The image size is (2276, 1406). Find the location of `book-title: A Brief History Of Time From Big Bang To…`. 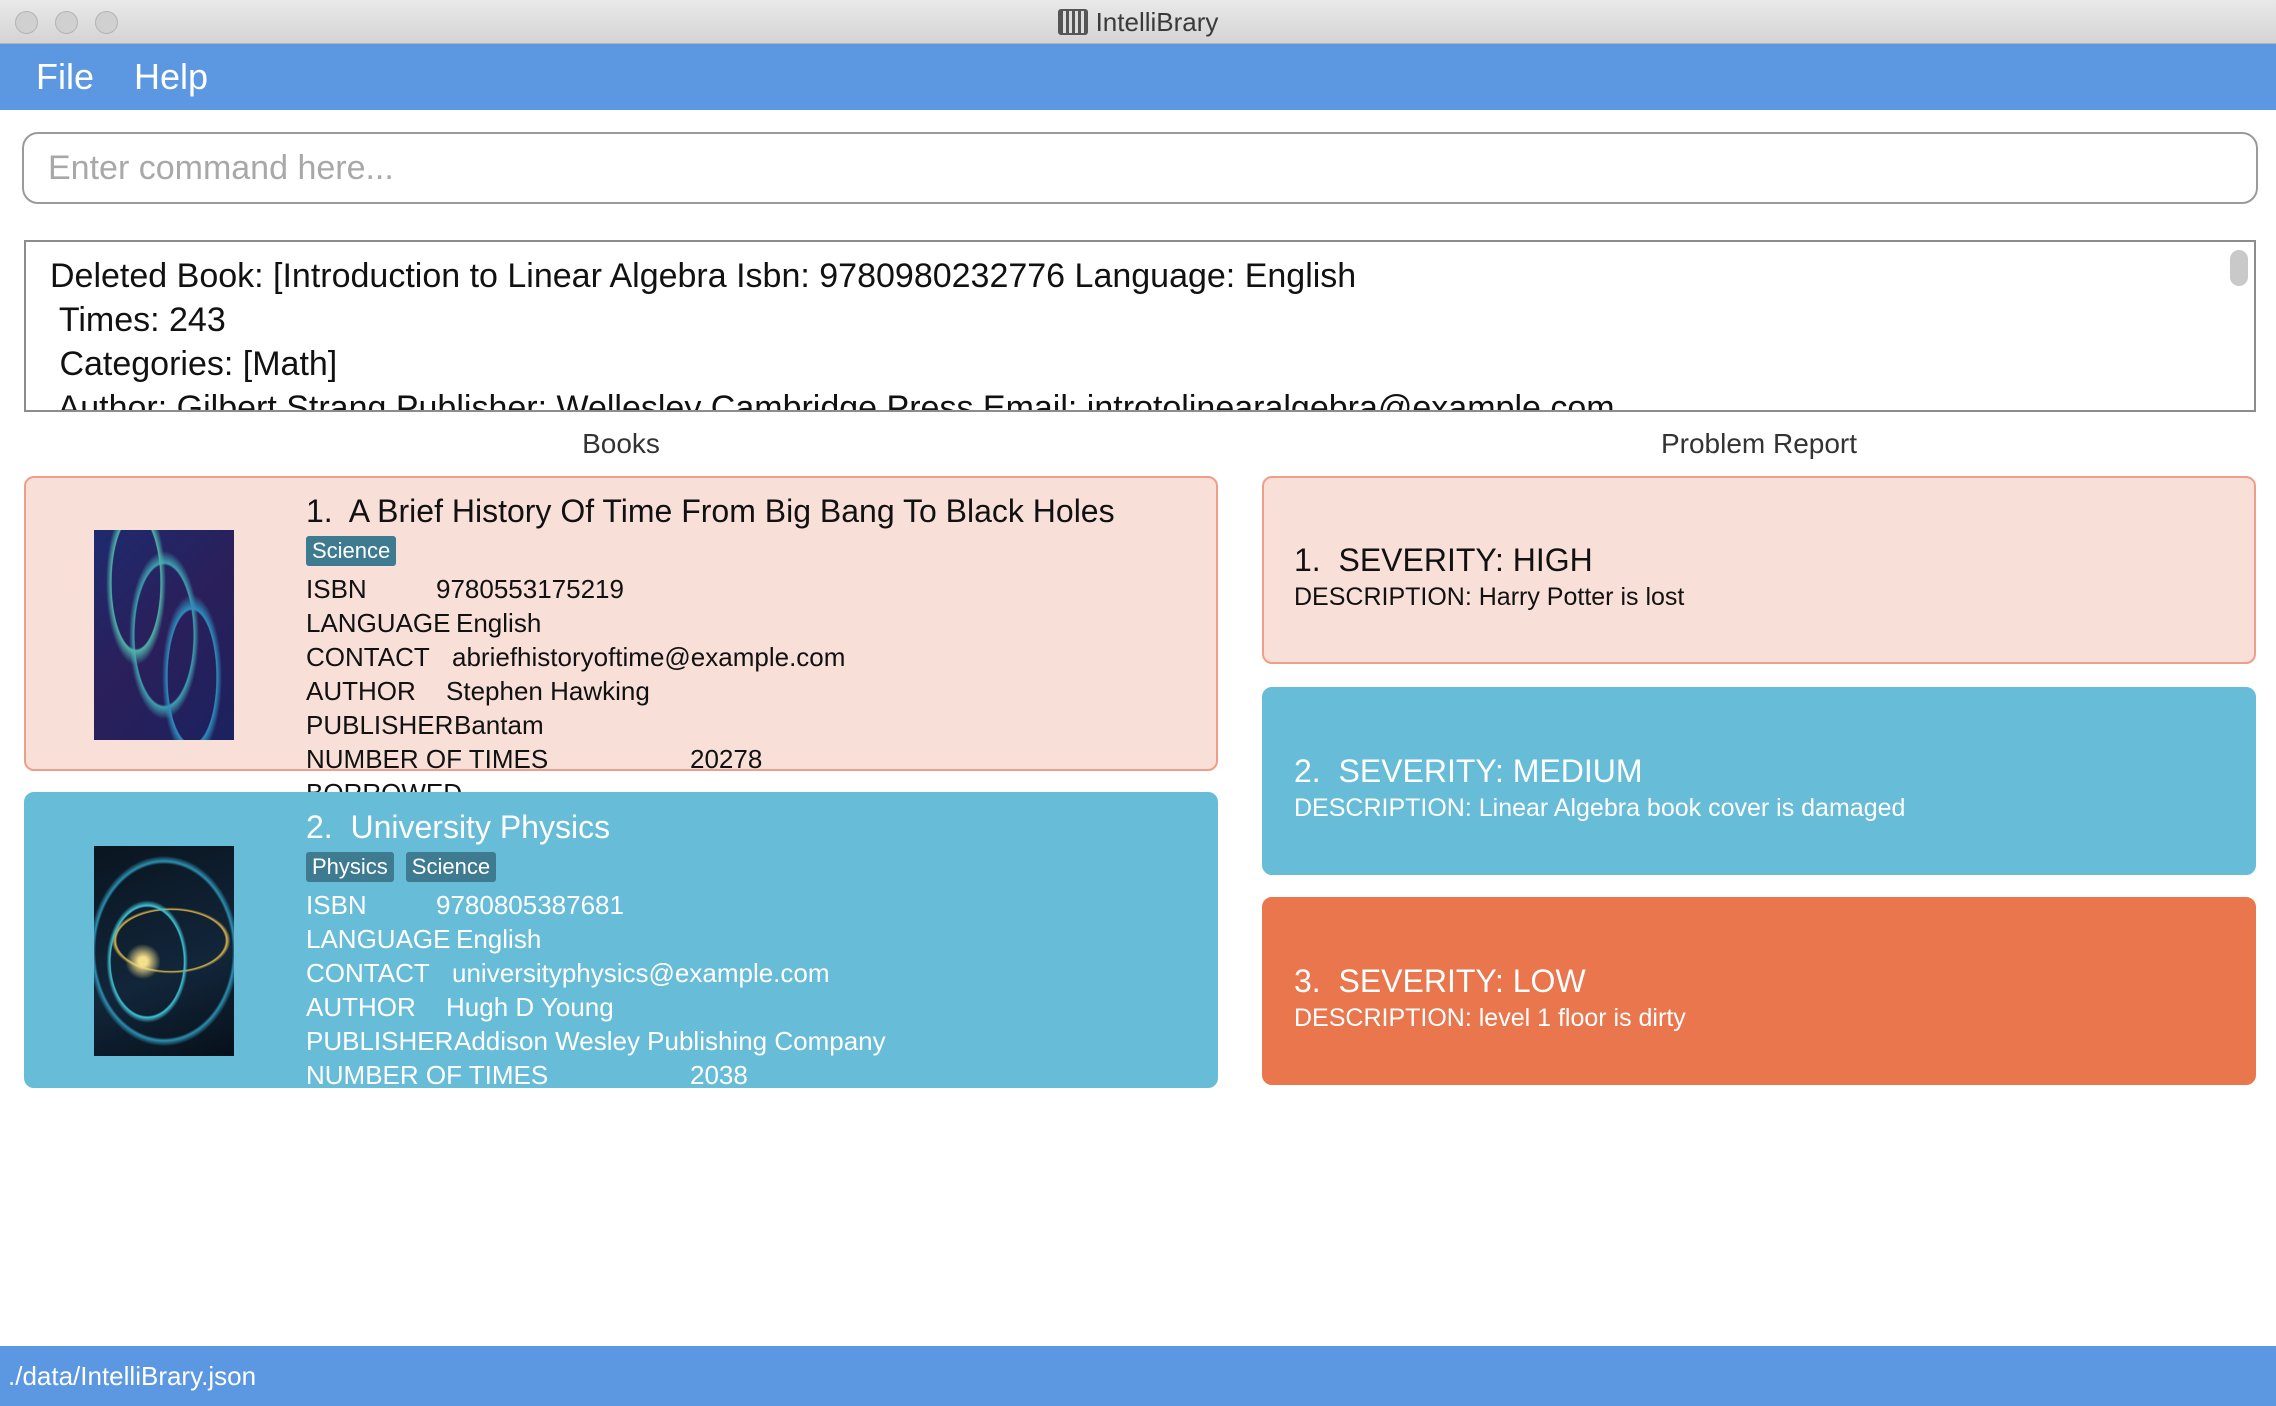

book-title: A Brief History Of Time From Big Bang To… is located at coordinates (731, 511).